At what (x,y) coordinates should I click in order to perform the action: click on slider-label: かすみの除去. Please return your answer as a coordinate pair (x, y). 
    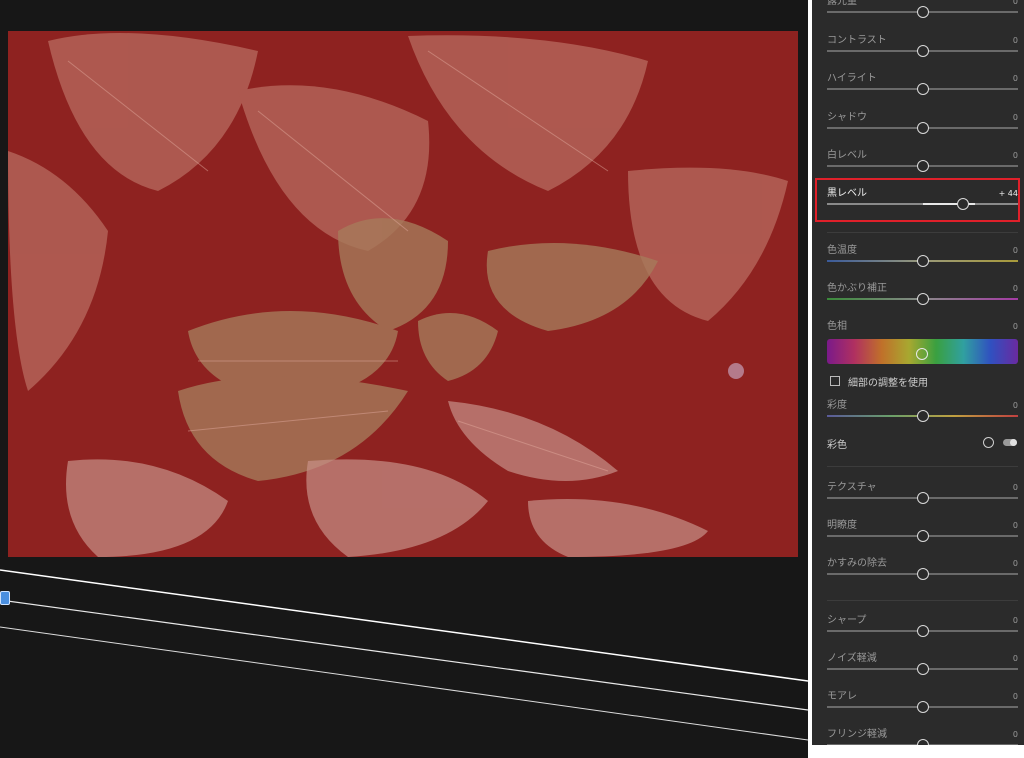
    Looking at the image, I should click on (857, 563).